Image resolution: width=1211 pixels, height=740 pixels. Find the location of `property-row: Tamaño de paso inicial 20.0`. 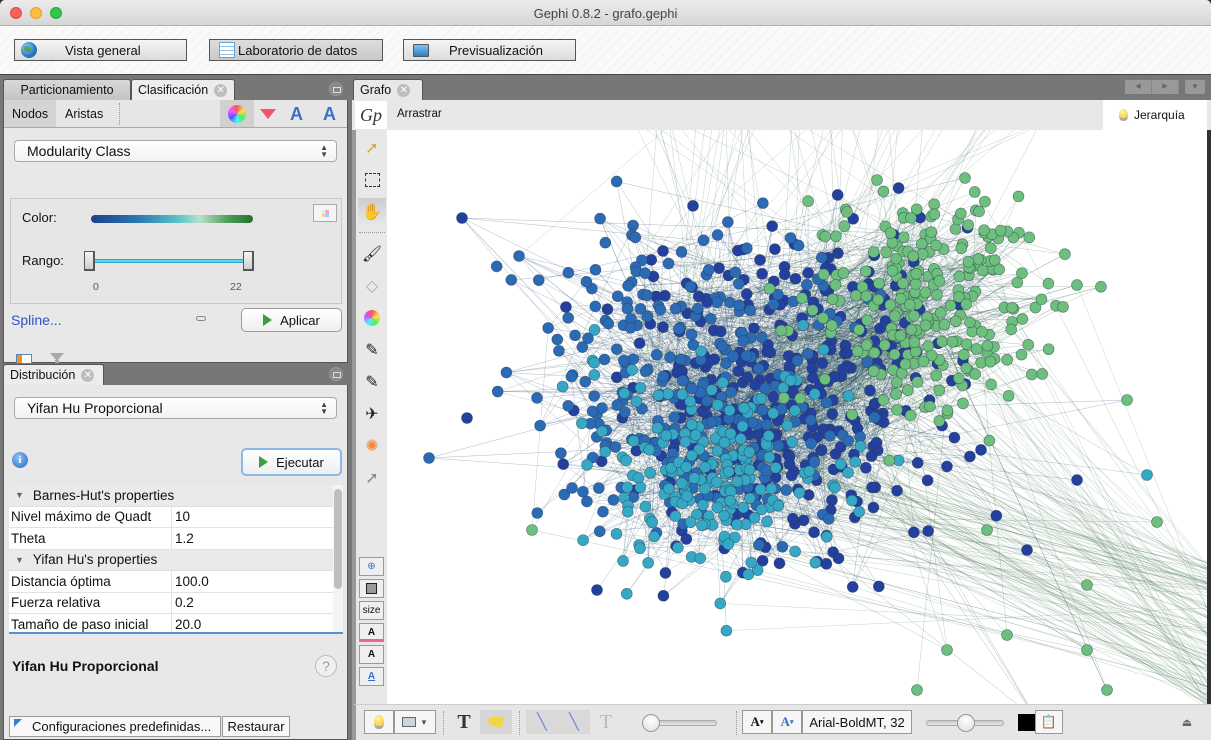

property-row: Tamaño de paso inicial 20.0 is located at coordinates (176, 623).